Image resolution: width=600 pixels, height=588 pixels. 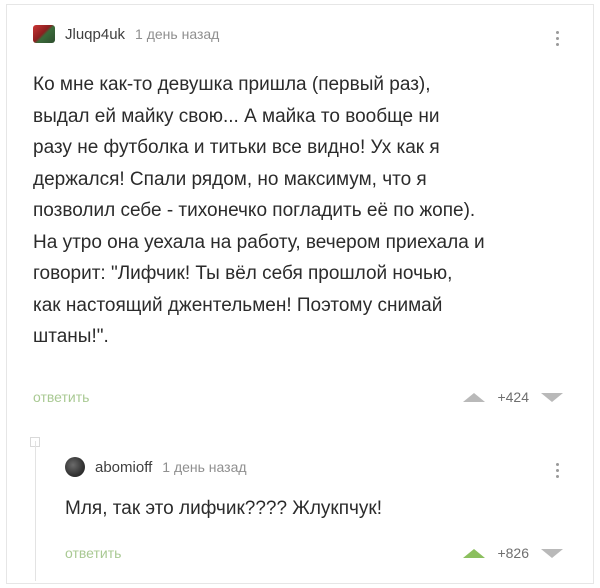 I want to click on comment-text: Мля, так это лифчик???? Жлукпчук!, so click(x=224, y=508).